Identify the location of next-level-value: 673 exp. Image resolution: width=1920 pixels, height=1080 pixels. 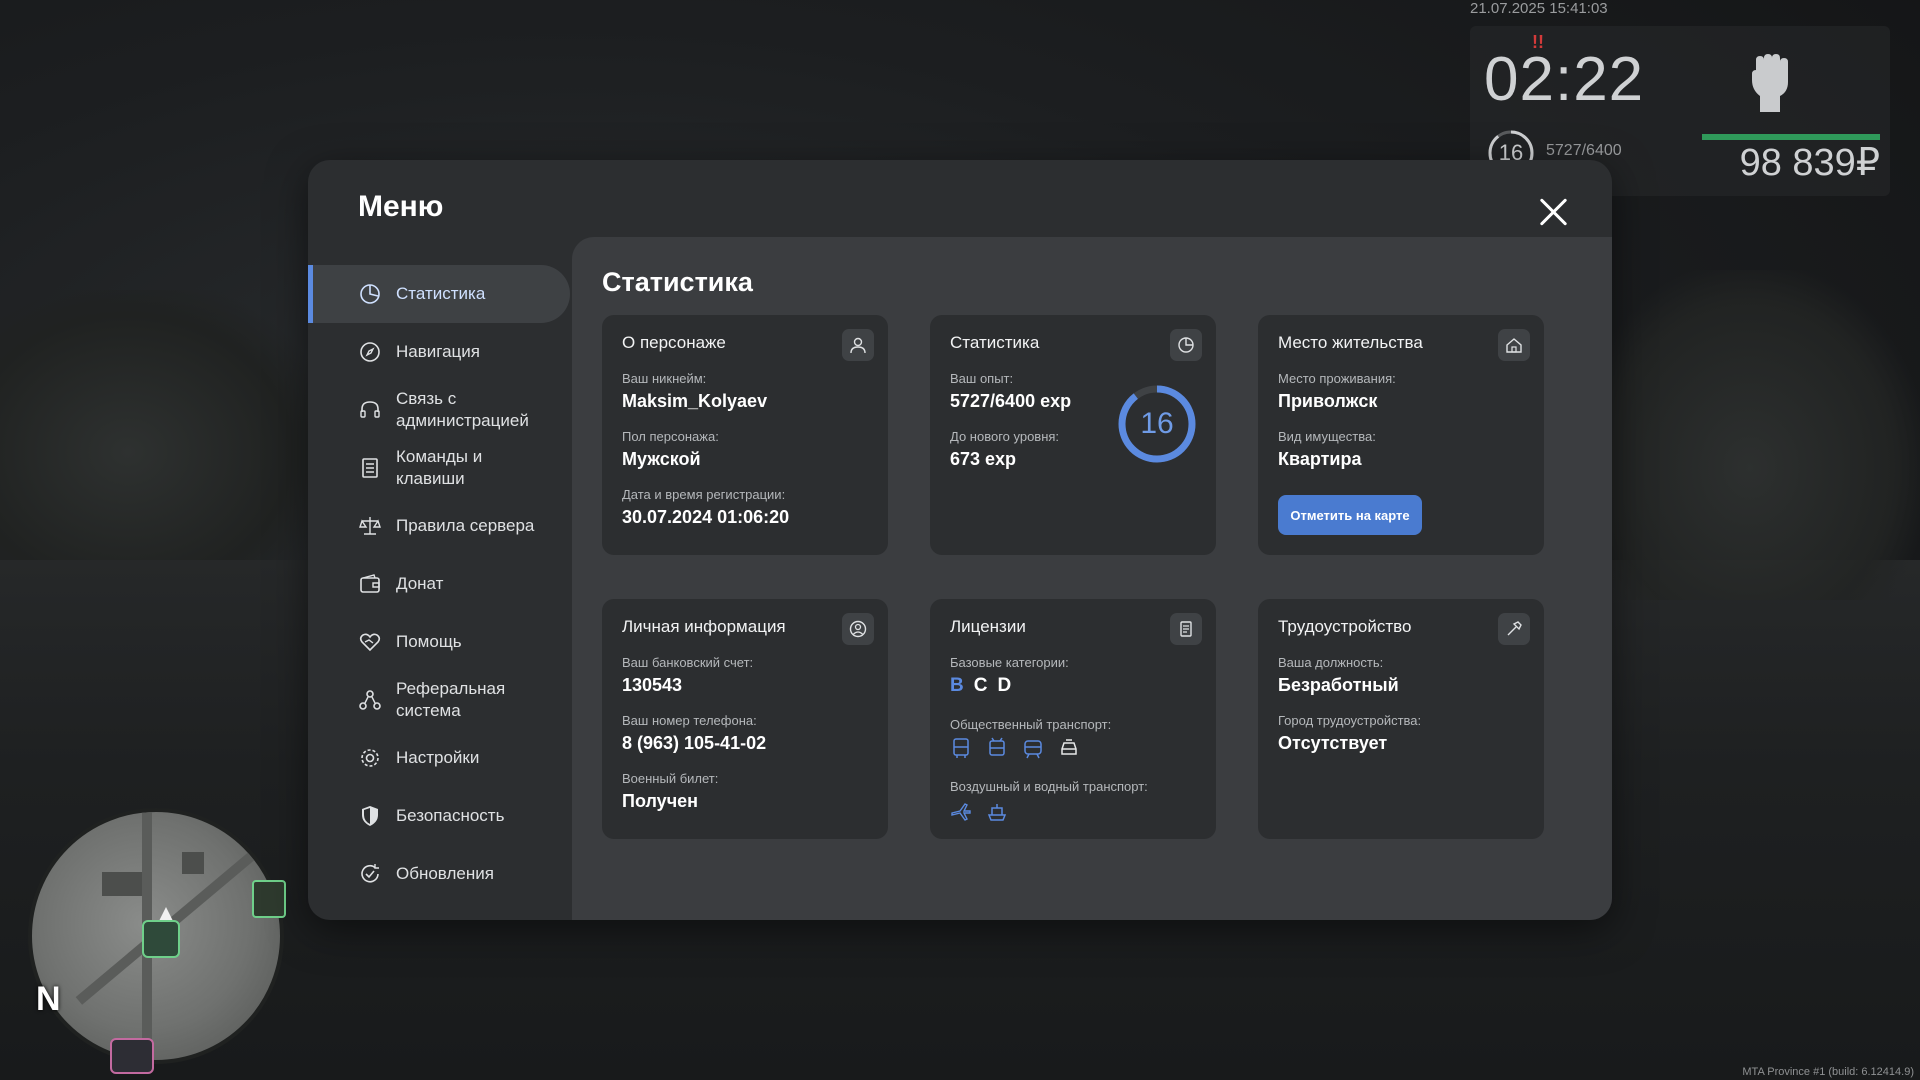
(983, 459).